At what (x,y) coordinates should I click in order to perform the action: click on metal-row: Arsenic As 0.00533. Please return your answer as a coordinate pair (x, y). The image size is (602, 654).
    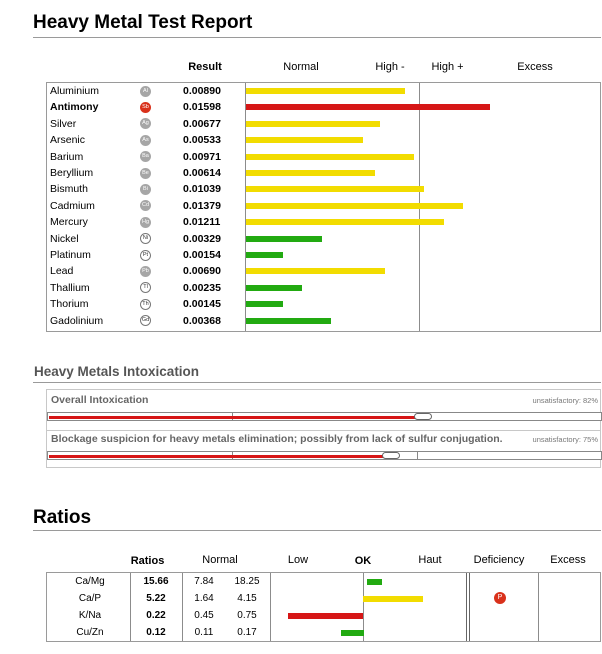
    Looking at the image, I should click on (323, 140).